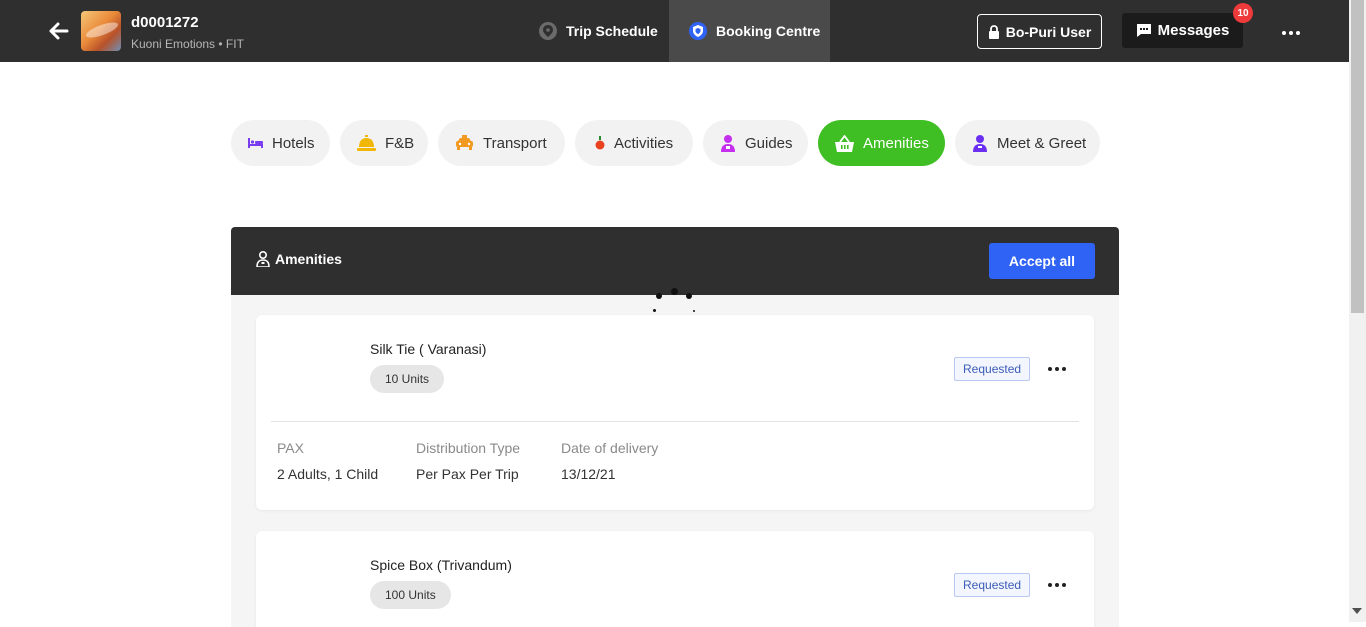  I want to click on bed-icon, so click(255, 143).